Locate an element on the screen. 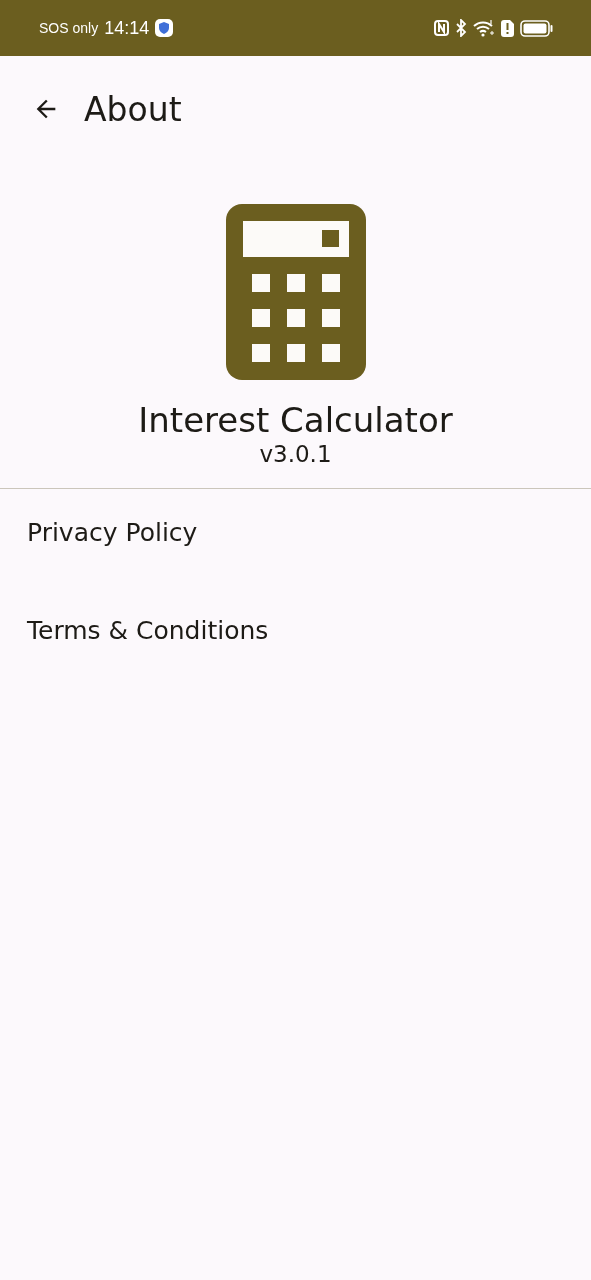  sim-alert-icon is located at coordinates (507, 28).